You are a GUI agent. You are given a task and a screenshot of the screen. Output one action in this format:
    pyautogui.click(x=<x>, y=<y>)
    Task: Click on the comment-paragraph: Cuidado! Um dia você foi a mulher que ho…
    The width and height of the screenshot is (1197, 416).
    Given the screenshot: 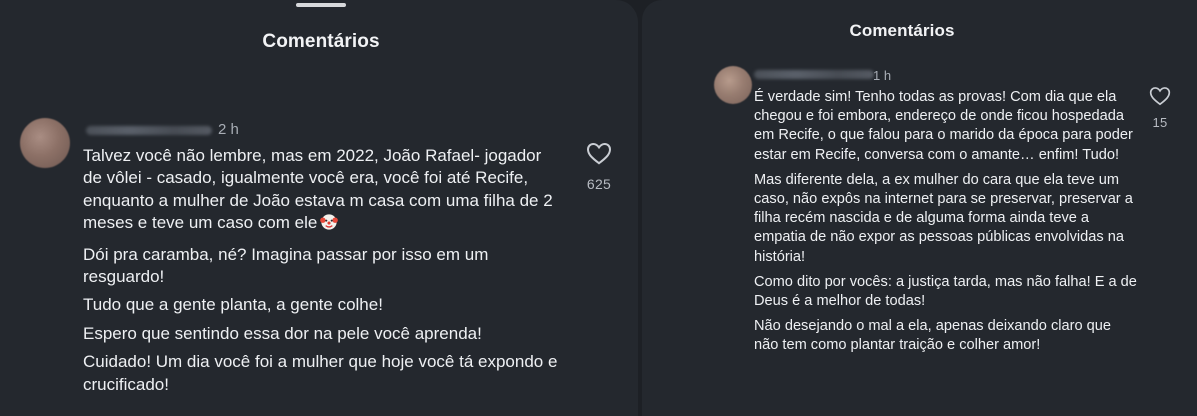 What is the action you would take?
    pyautogui.click(x=320, y=373)
    